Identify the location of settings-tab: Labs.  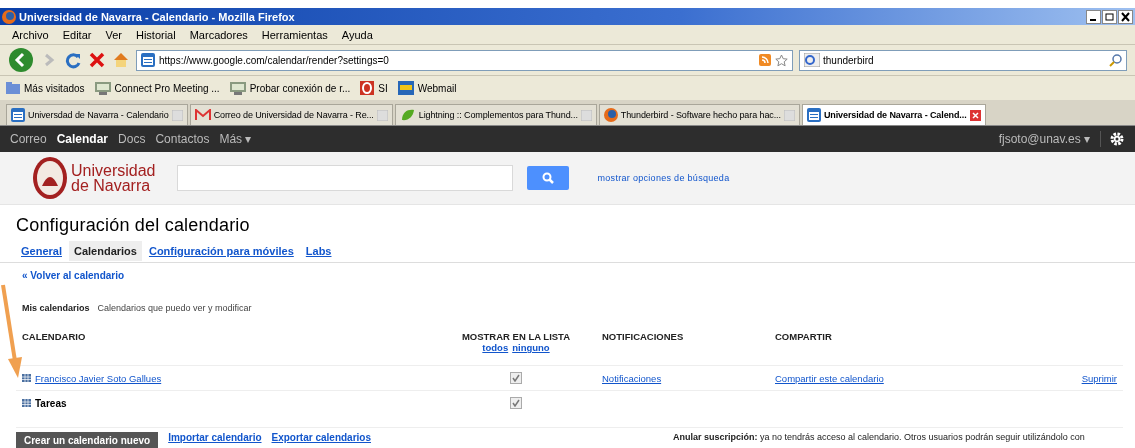
(318, 251).